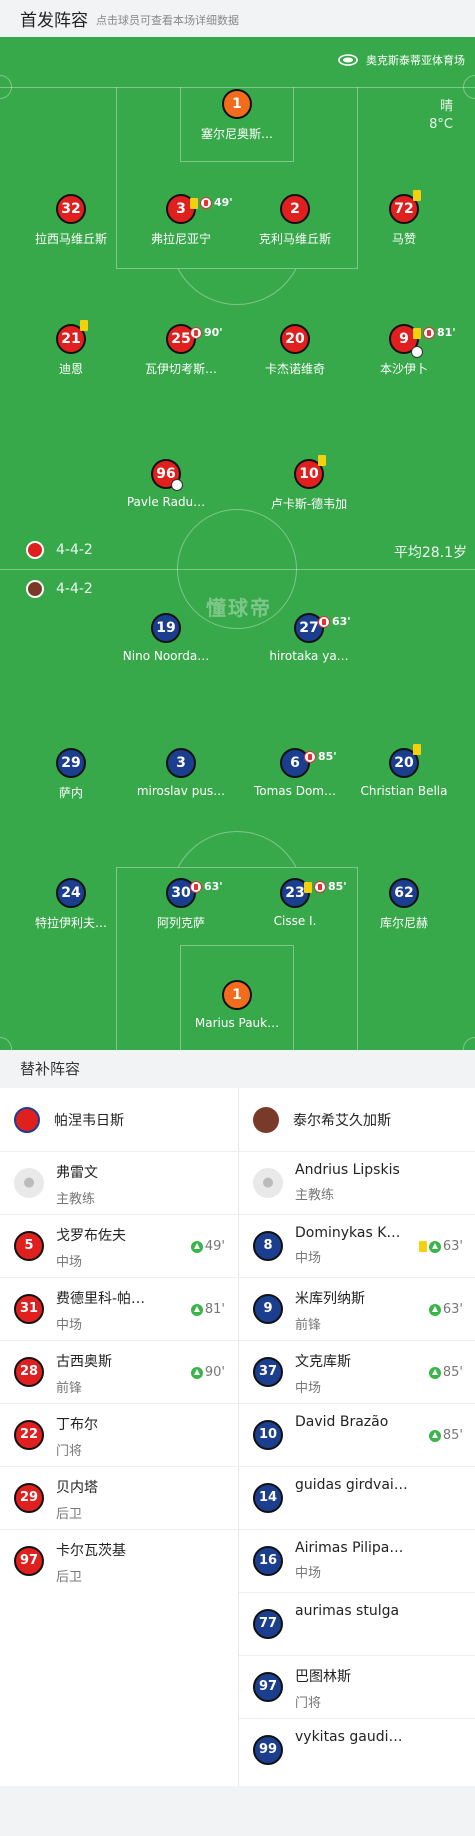 This screenshot has width=475, height=1836. Describe the element at coordinates (357, 1372) in the screenshot. I see `sub-player: 37 文克库斯 中场 85'` at that location.